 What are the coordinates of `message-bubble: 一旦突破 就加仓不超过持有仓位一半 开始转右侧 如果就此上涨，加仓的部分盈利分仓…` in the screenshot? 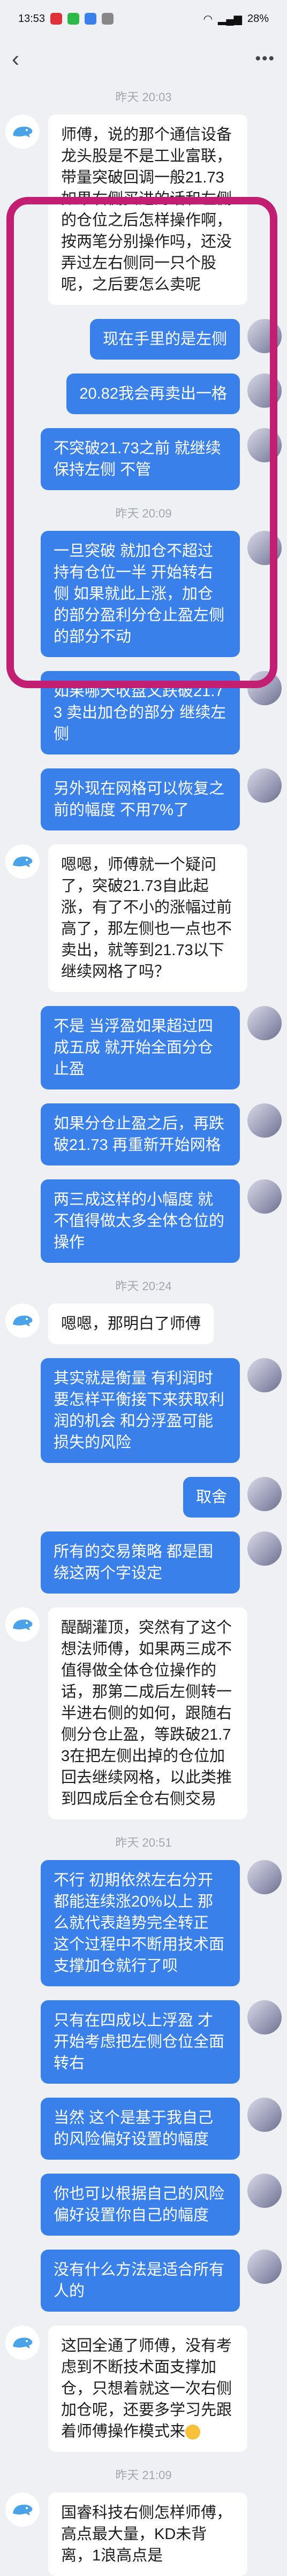 It's located at (140, 594).